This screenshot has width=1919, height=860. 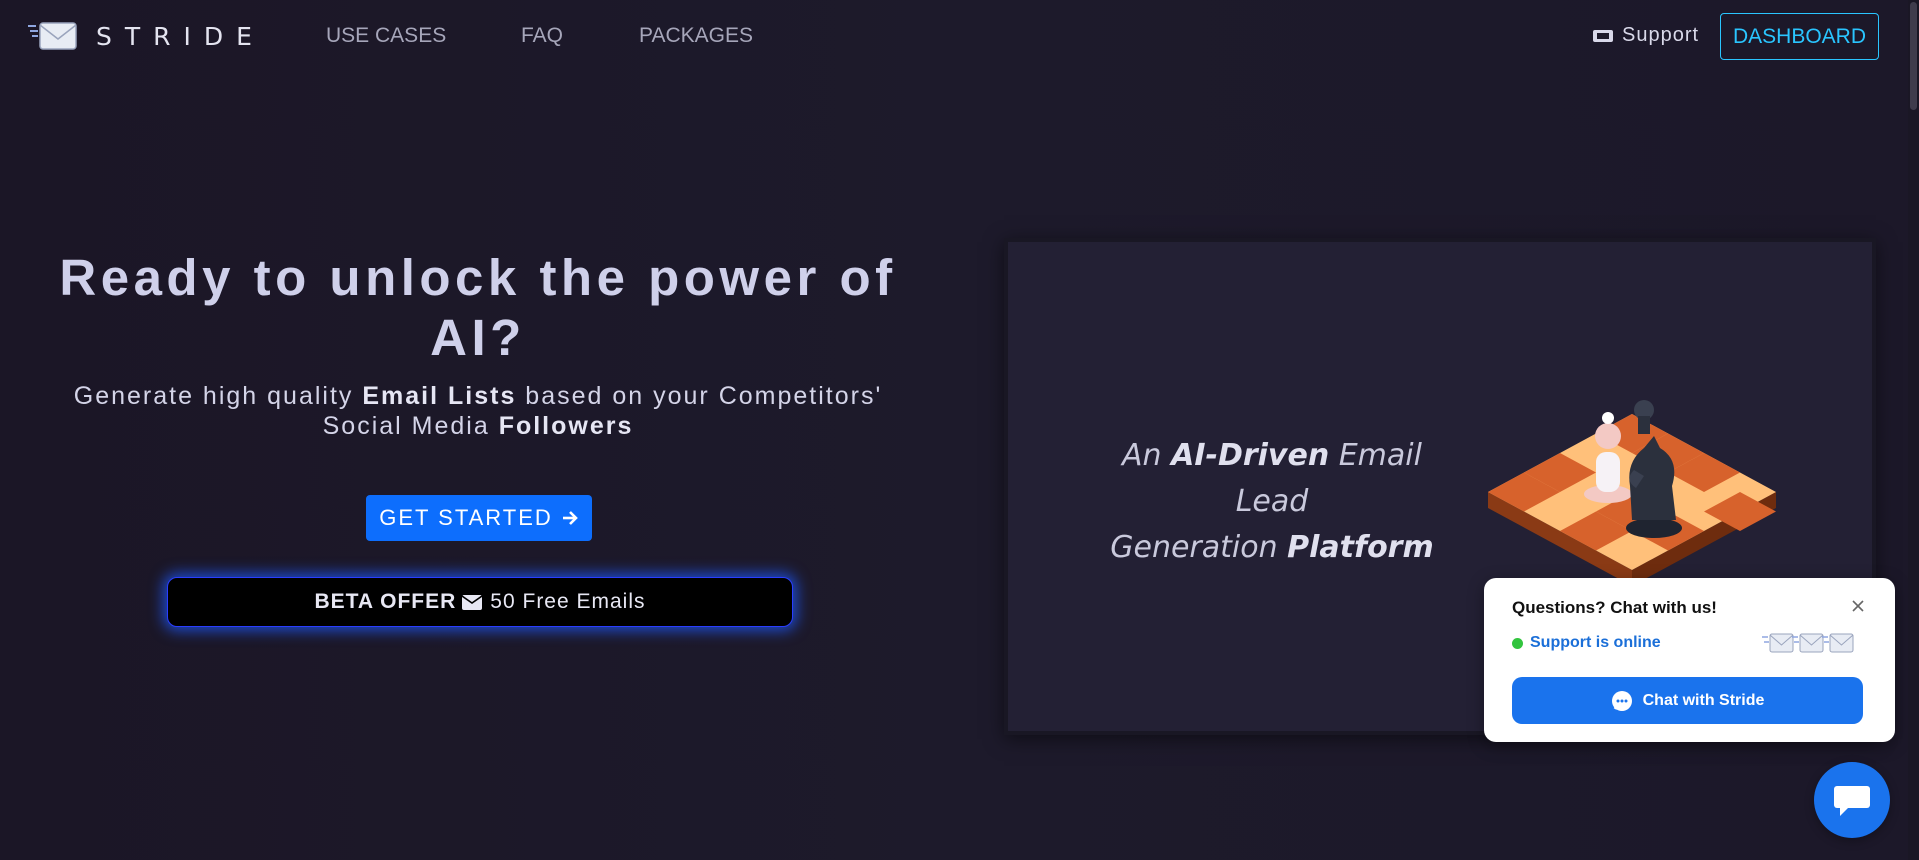 I want to click on subtitle-bold-email-lists: Email Lists, so click(x=439, y=396).